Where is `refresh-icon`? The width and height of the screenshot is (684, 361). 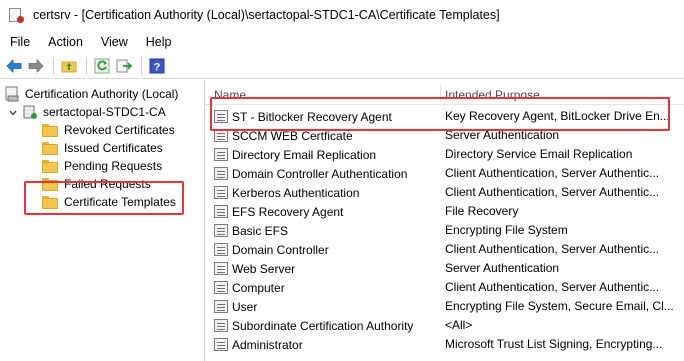
refresh-icon is located at coordinates (102, 66).